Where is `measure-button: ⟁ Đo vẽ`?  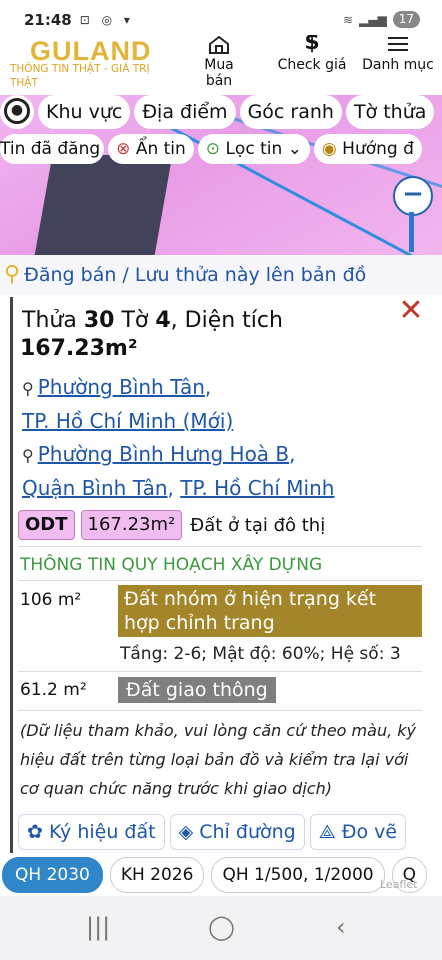 measure-button: ⟁ Đo vẽ is located at coordinates (358, 832).